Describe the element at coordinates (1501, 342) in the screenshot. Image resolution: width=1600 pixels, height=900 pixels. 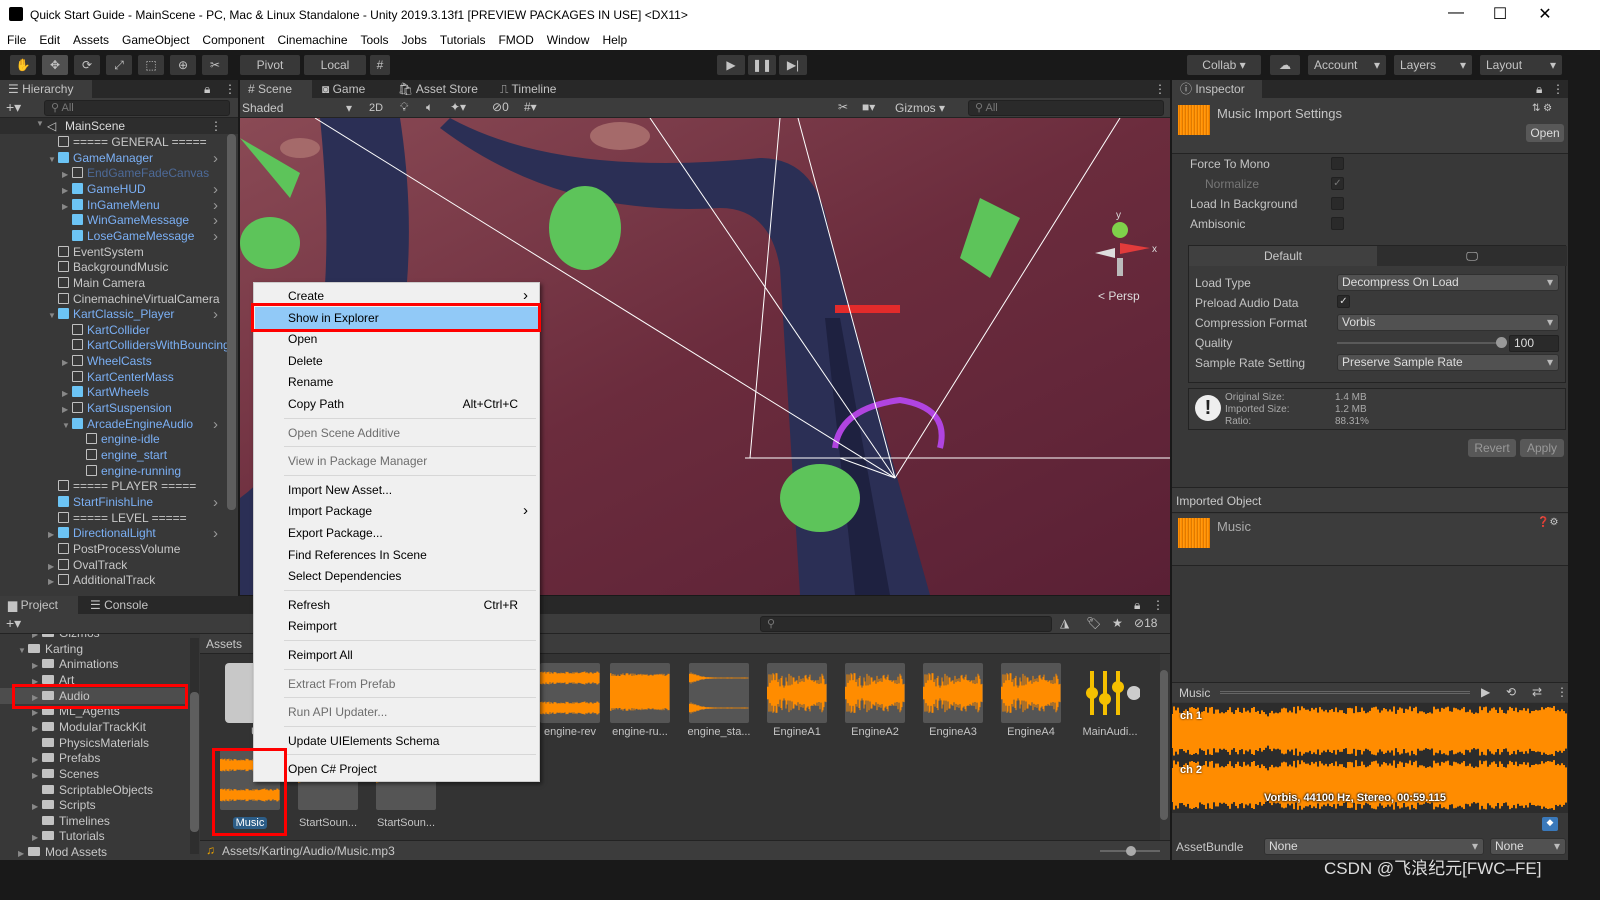
I see `quality-slider-handle` at that location.